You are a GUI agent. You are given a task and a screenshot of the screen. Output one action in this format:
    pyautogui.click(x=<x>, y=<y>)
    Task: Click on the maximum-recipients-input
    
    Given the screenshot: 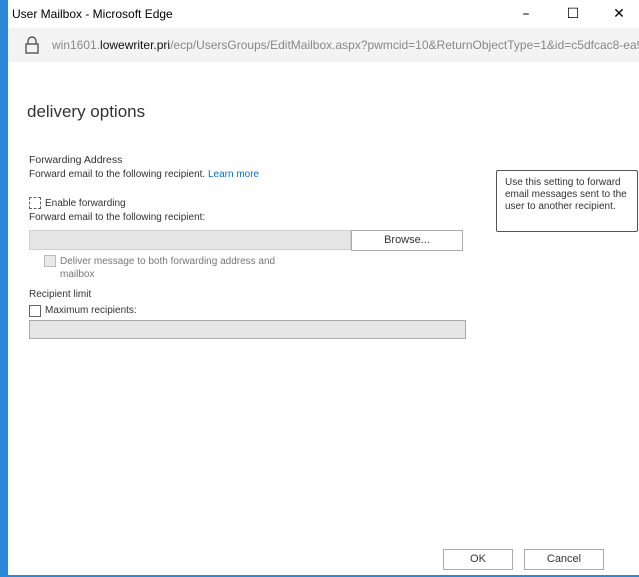 What is the action you would take?
    pyautogui.click(x=247, y=329)
    